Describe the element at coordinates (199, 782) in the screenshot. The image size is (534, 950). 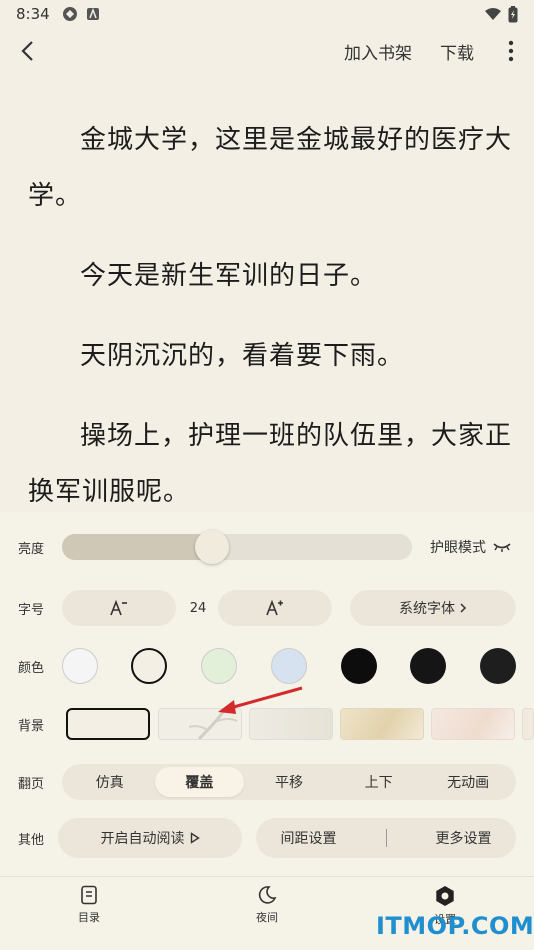
I see `page-turn-option-cover: 覆盖` at that location.